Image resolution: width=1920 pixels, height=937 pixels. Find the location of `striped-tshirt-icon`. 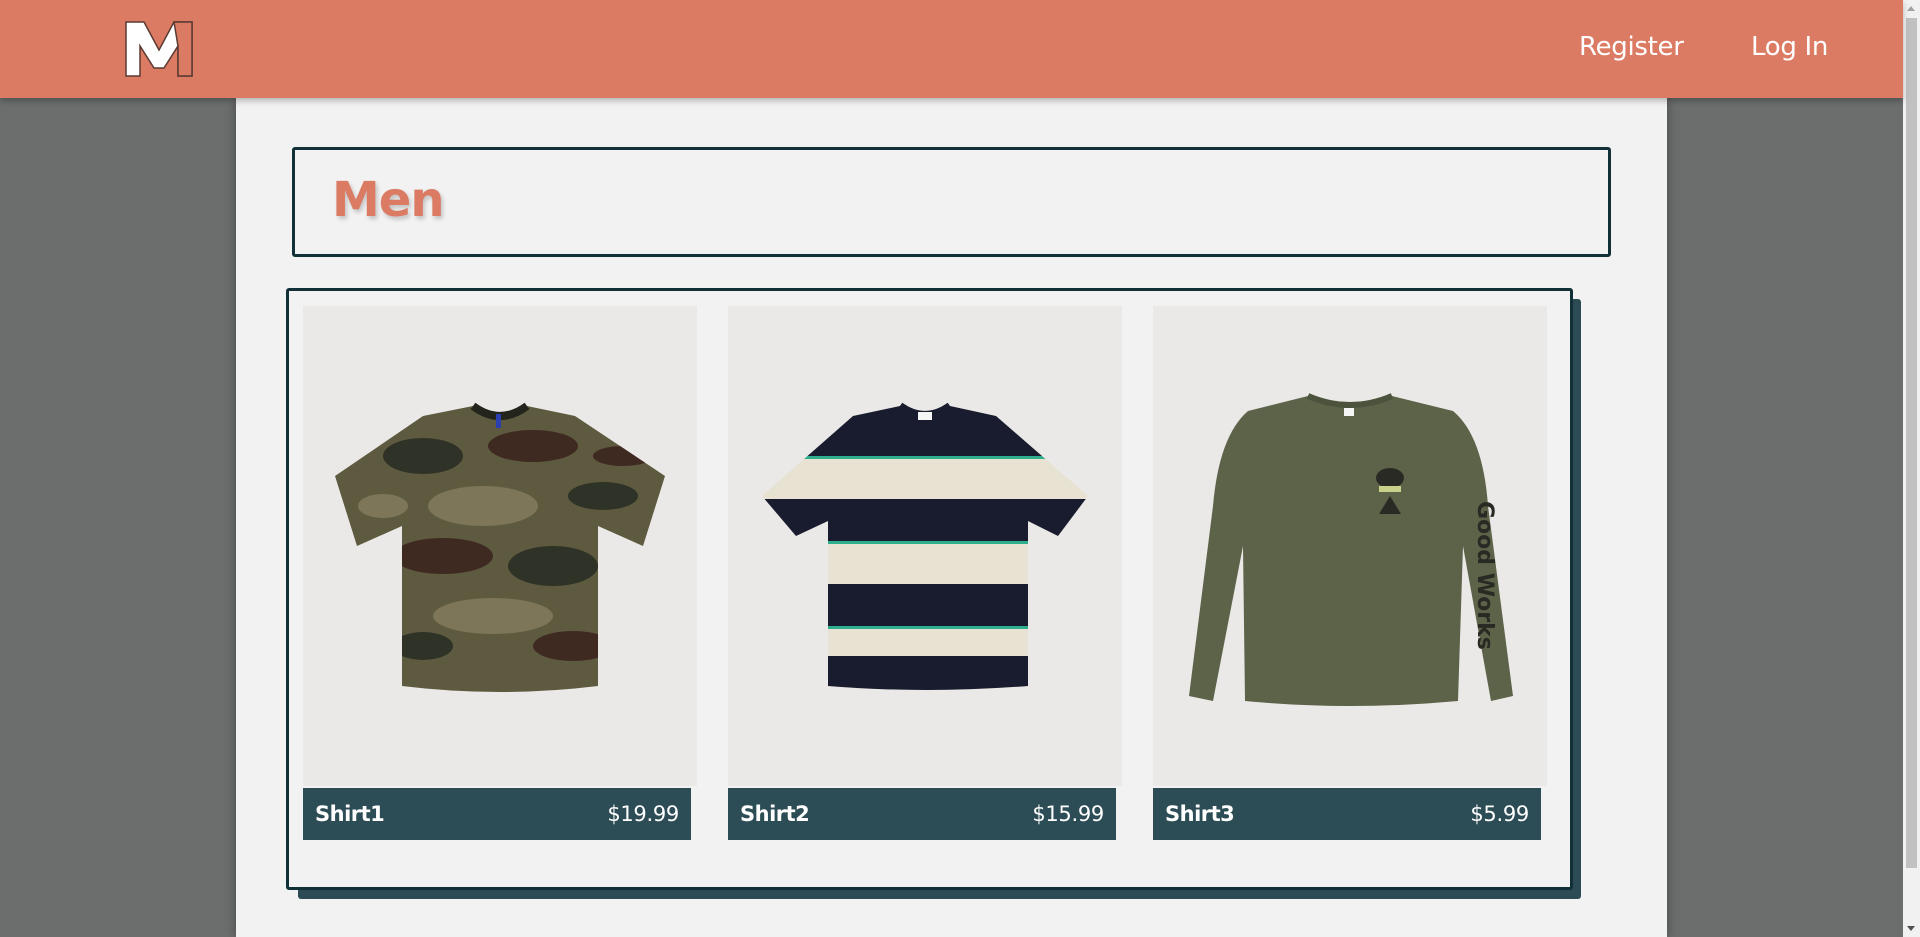

striped-tshirt-icon is located at coordinates (925, 546).